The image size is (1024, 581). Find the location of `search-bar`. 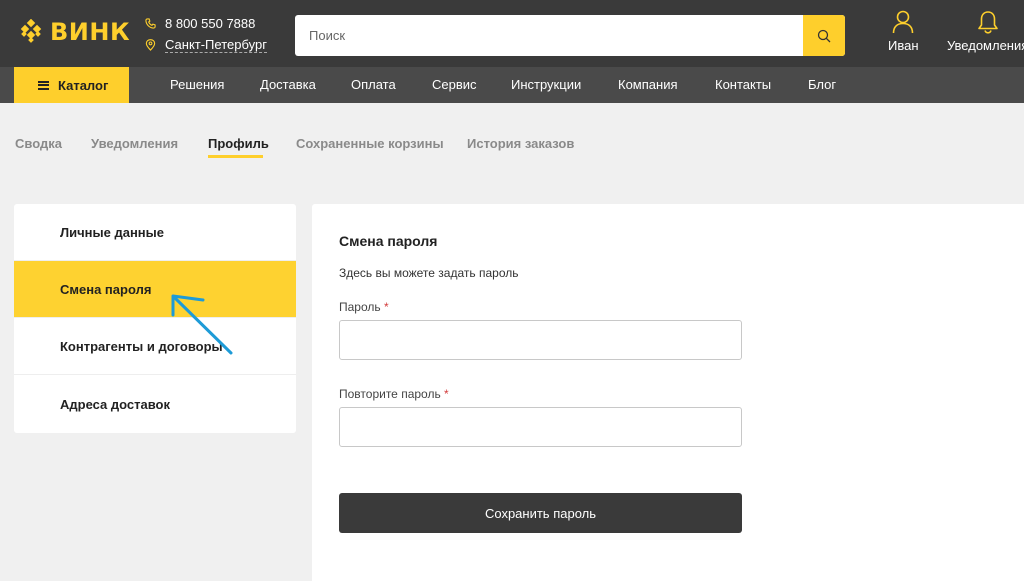

search-bar is located at coordinates (570, 35).